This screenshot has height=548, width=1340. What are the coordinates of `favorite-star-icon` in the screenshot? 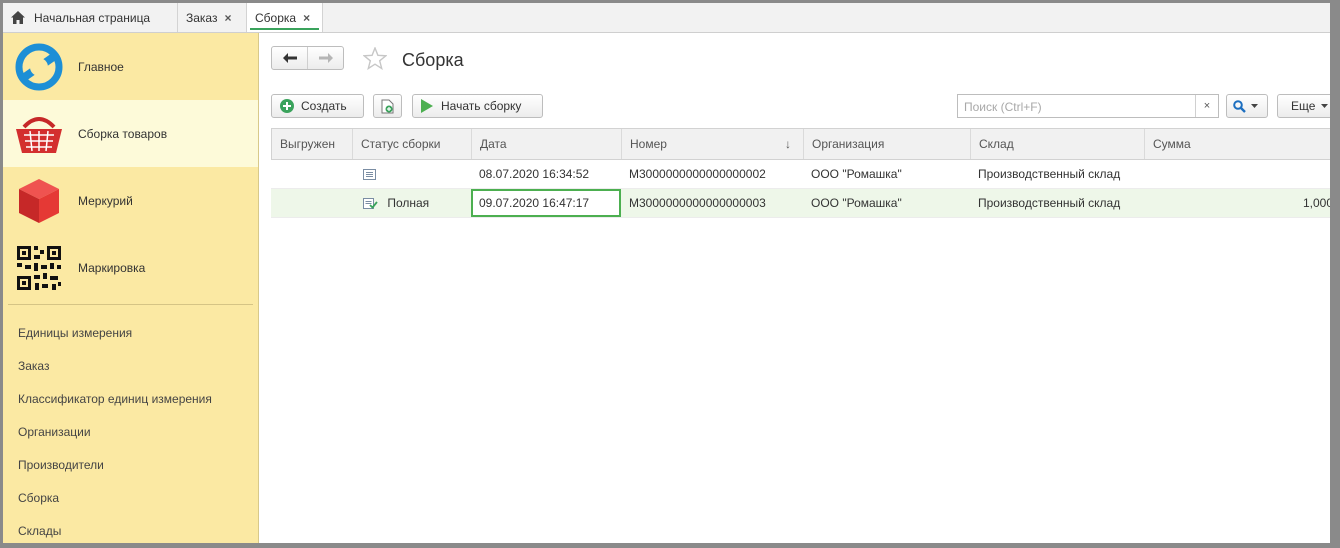 It's located at (375, 59).